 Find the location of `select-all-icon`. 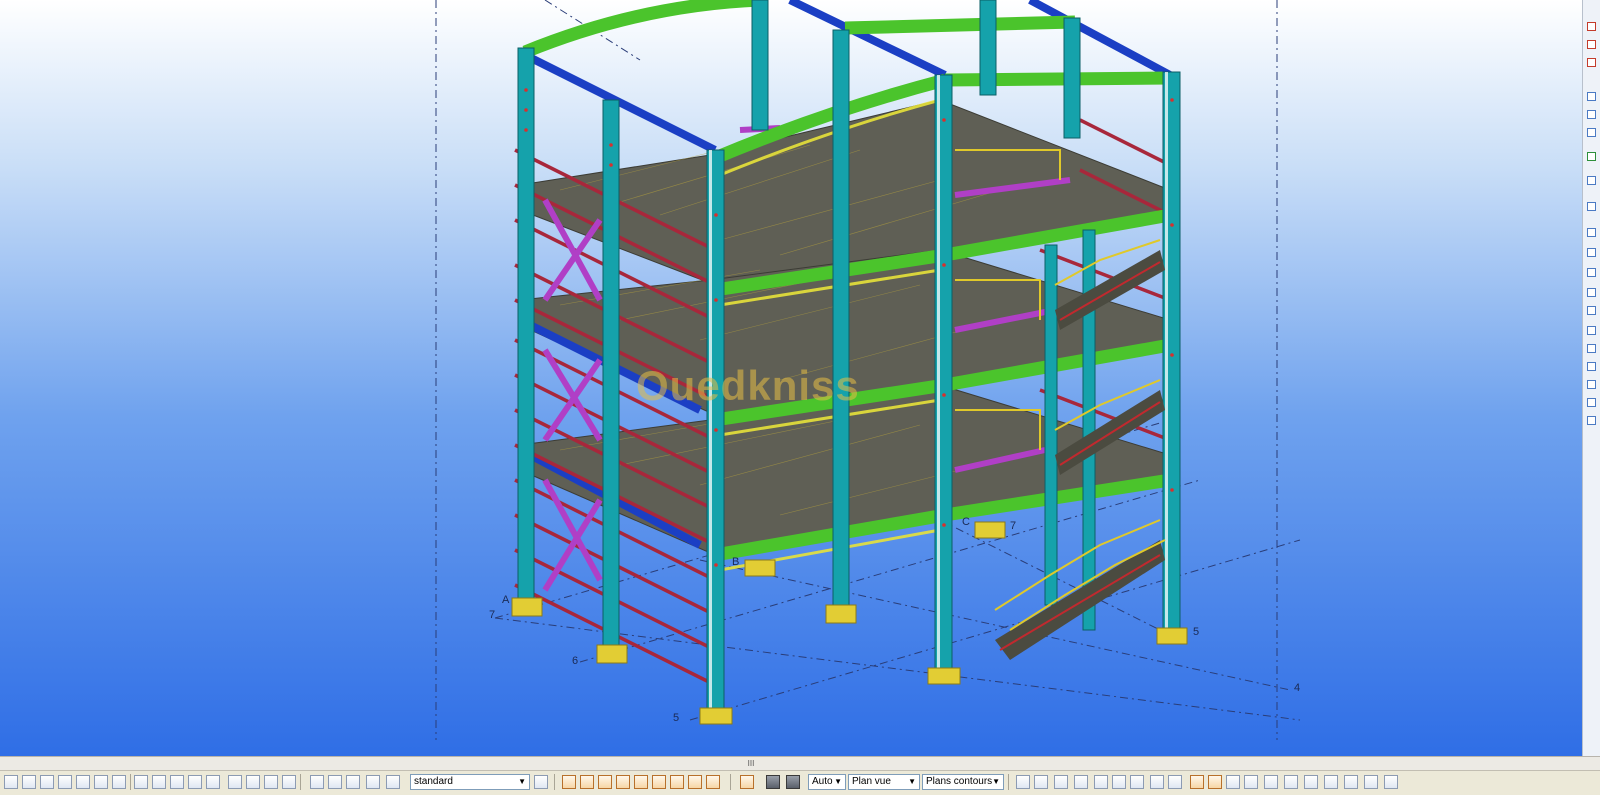

select-all-icon is located at coordinates (11, 782).